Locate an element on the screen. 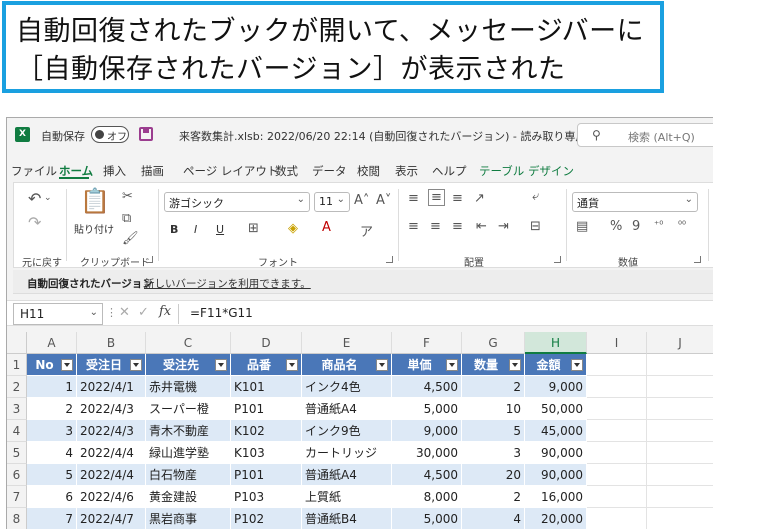  tab-insert: 挿入 is located at coordinates (114, 171).